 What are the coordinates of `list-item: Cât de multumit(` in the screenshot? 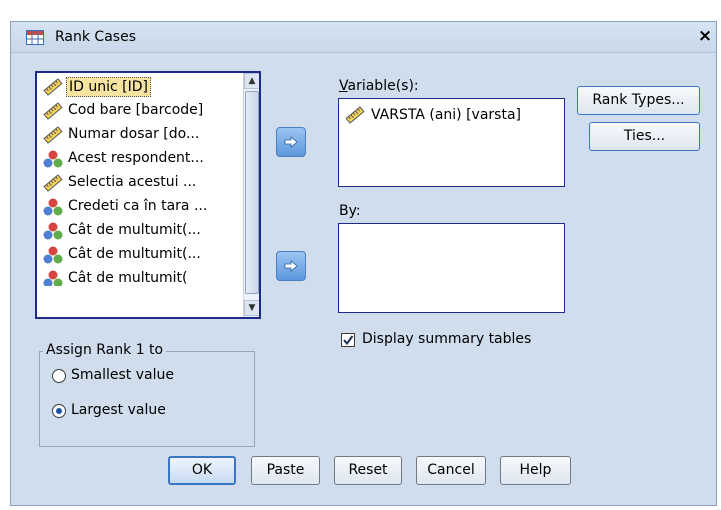 It's located at (141, 277).